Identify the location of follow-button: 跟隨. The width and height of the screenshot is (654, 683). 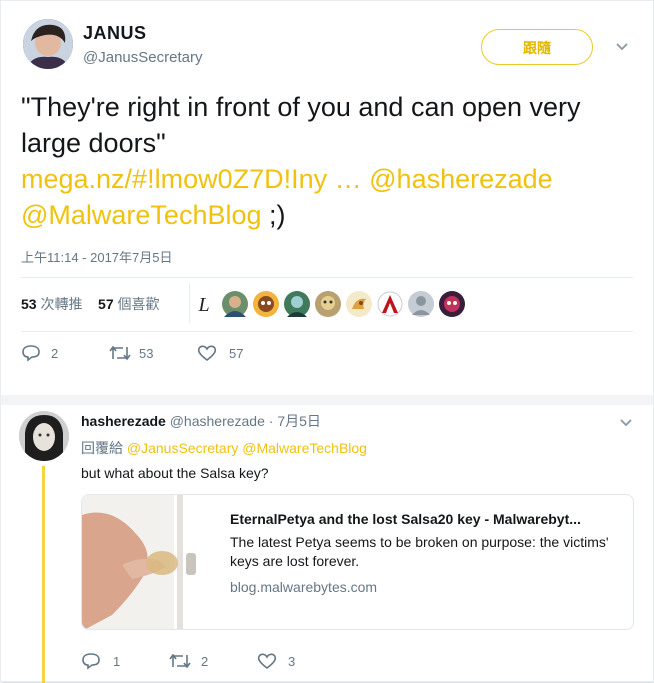
(537, 47).